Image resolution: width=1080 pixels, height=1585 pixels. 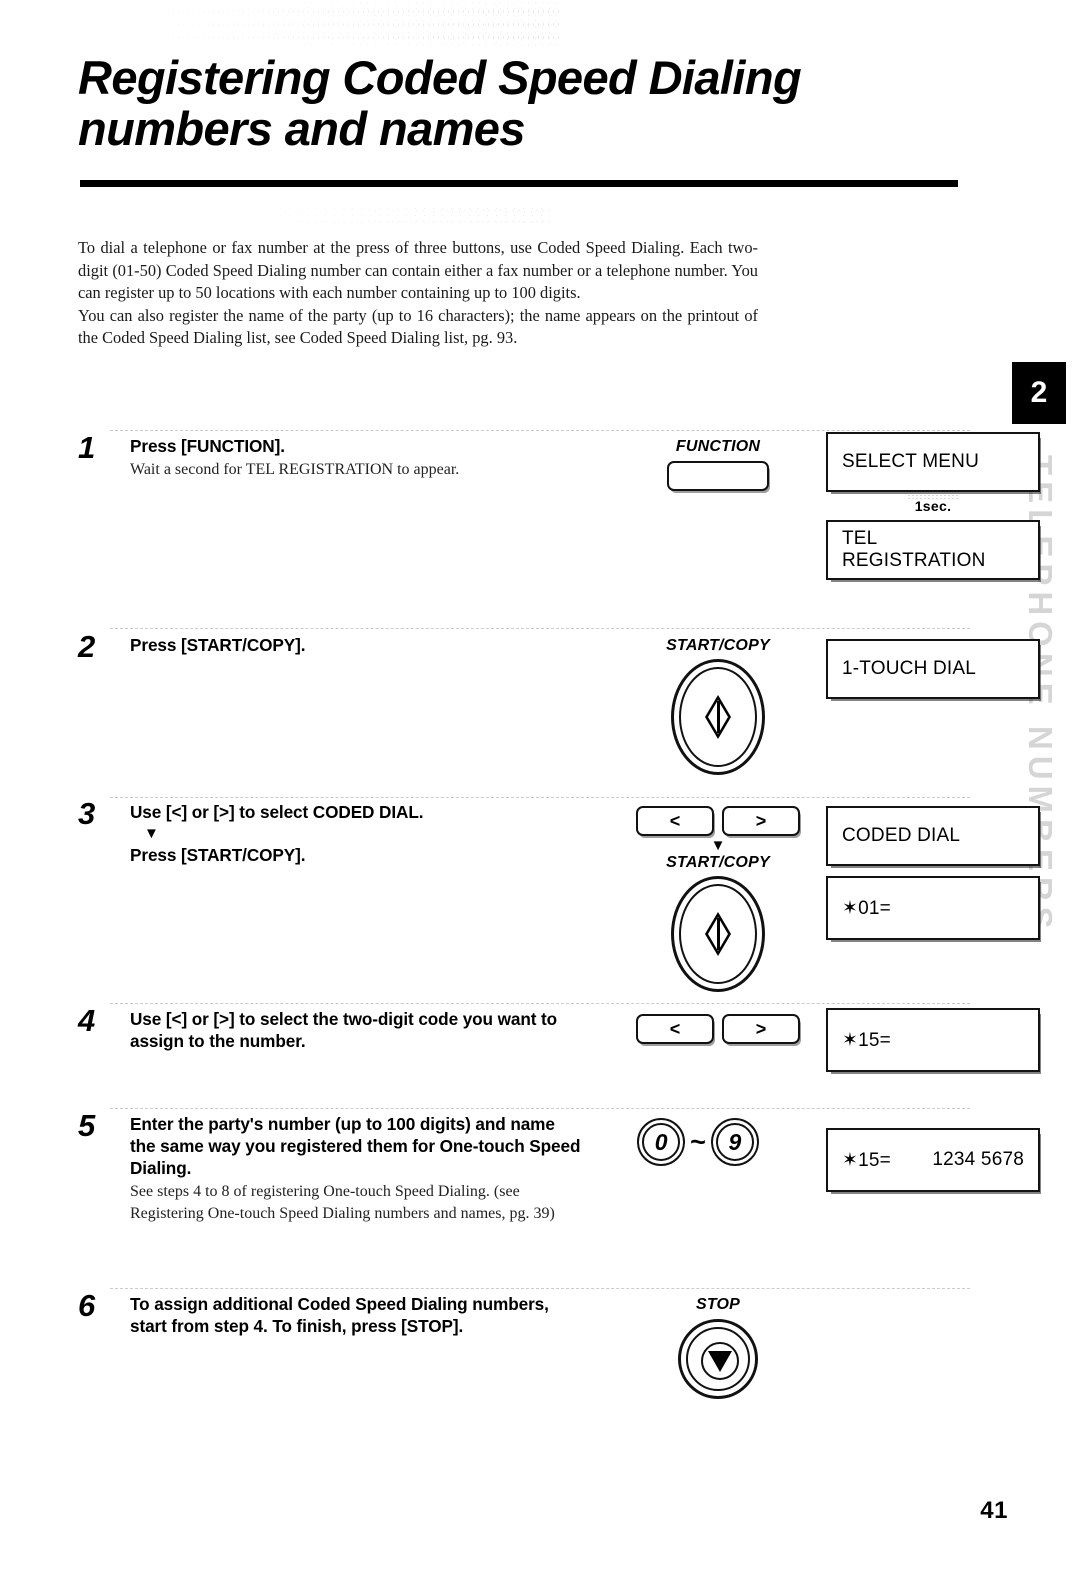 What do you see at coordinates (87, 447) in the screenshot?
I see `step-number: 1` at bounding box center [87, 447].